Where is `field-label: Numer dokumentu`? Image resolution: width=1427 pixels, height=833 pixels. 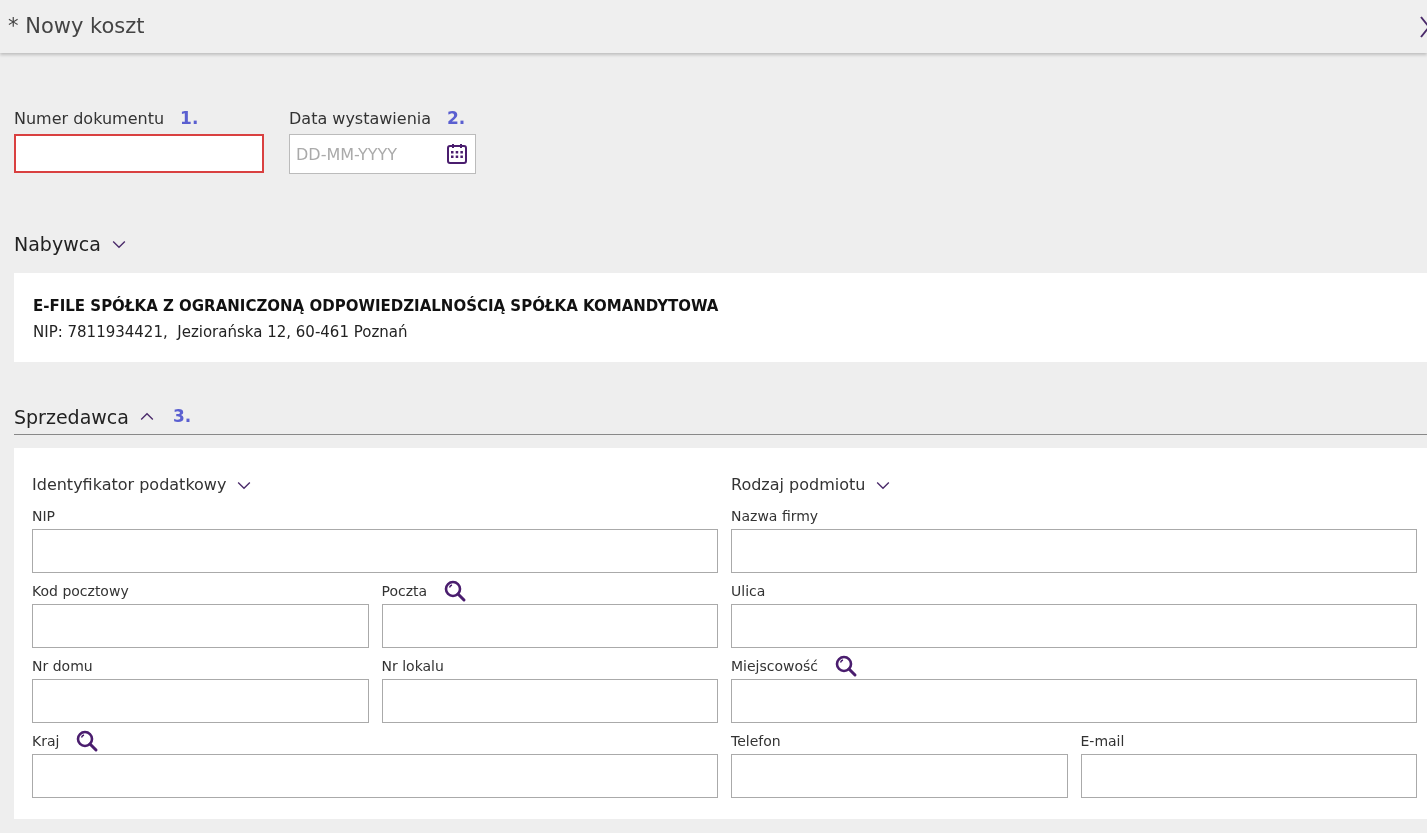
field-label: Numer dokumentu is located at coordinates (89, 119).